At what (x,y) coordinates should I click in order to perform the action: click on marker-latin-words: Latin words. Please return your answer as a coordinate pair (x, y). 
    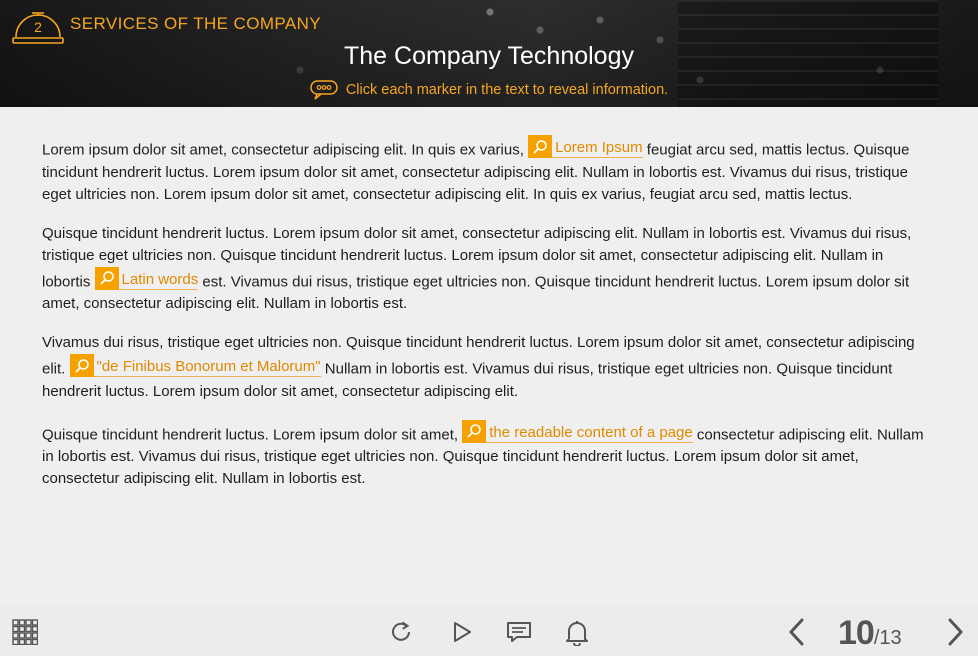
    Looking at the image, I should click on (146, 278).